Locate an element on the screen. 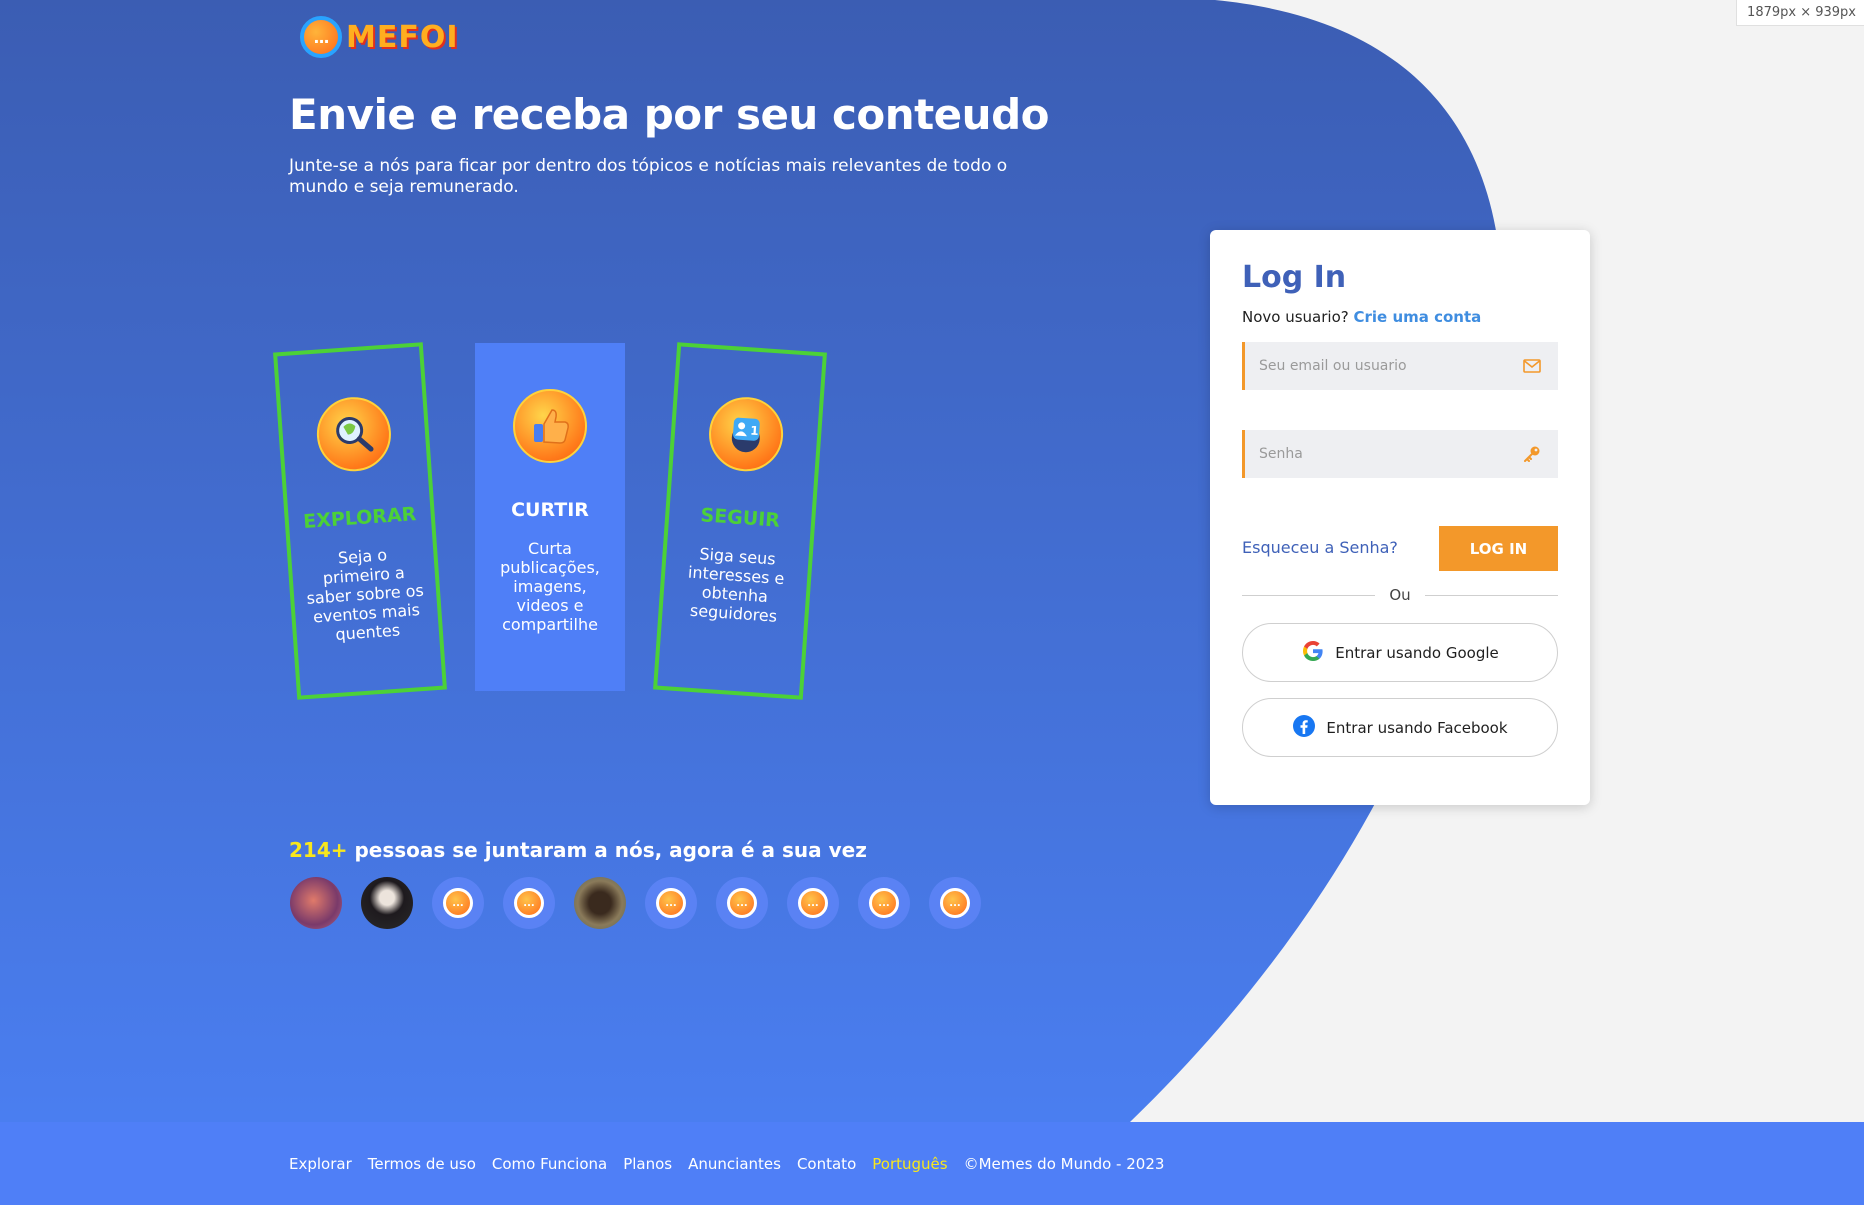 The width and height of the screenshot is (1864, 1205). footer-link-termos: Termos de uso is located at coordinates (422, 1164).